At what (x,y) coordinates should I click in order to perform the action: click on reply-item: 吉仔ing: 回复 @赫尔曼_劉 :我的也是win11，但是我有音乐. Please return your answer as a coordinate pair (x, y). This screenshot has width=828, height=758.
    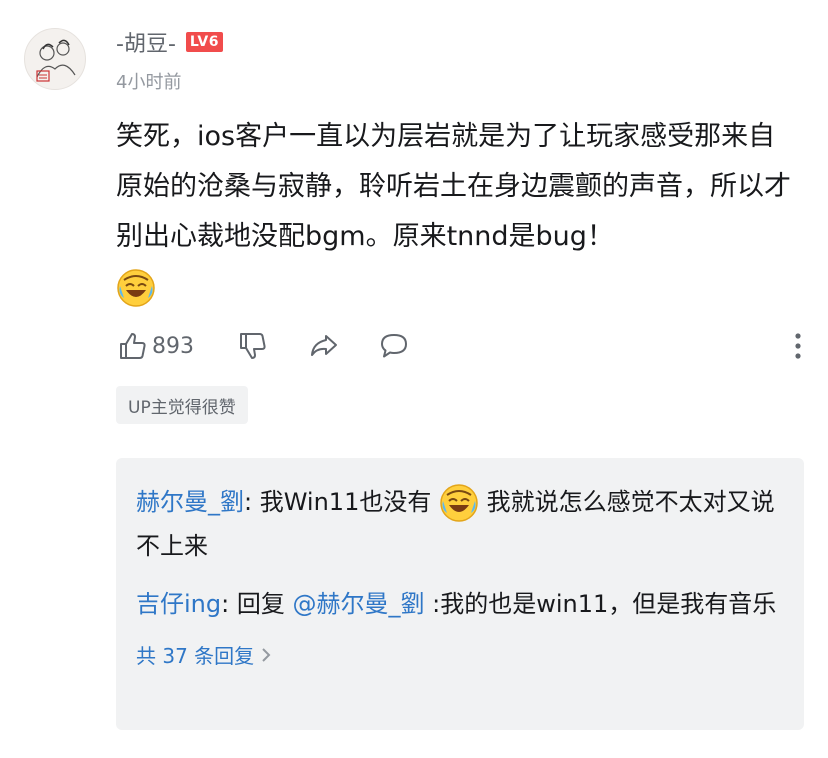
    Looking at the image, I should click on (460, 604).